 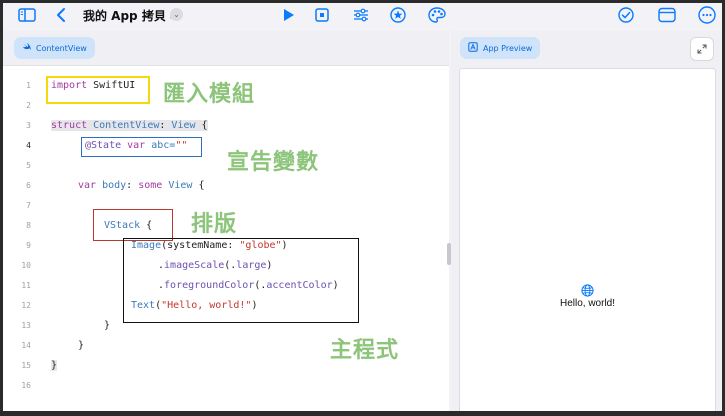 I want to click on line-number: 2, so click(x=28, y=105).